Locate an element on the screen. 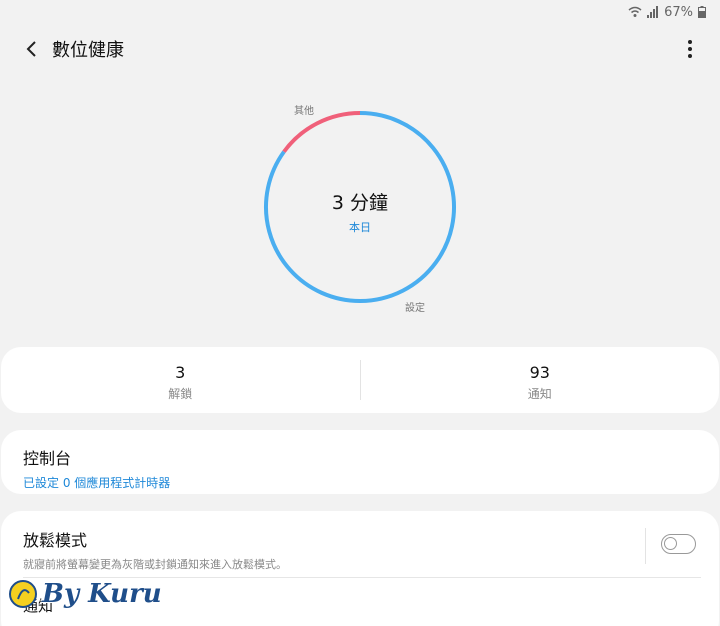 The image size is (720, 626). more-vert-icon is located at coordinates (690, 42).